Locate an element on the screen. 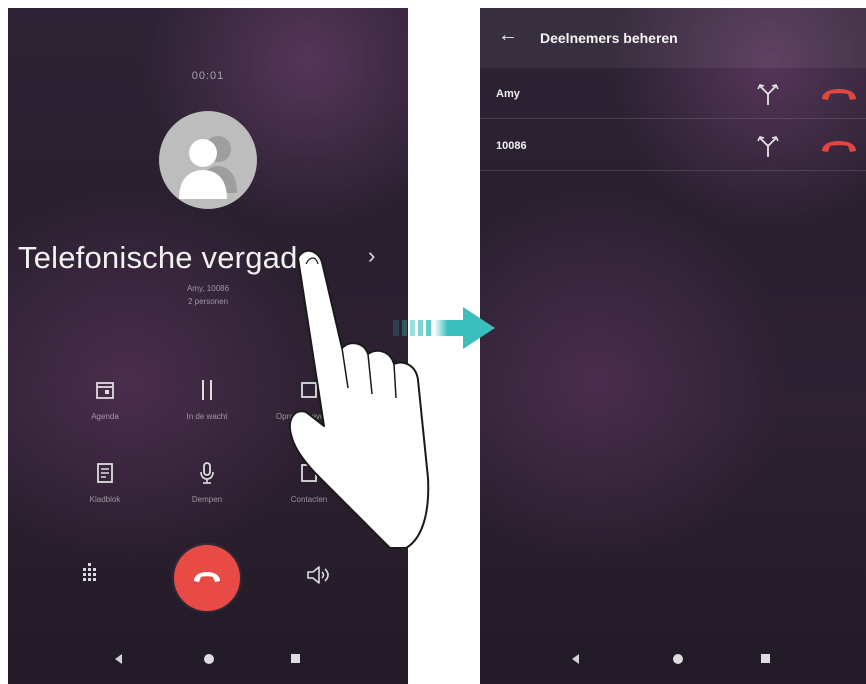  notes-button: Kladblok is located at coordinates (105, 482).